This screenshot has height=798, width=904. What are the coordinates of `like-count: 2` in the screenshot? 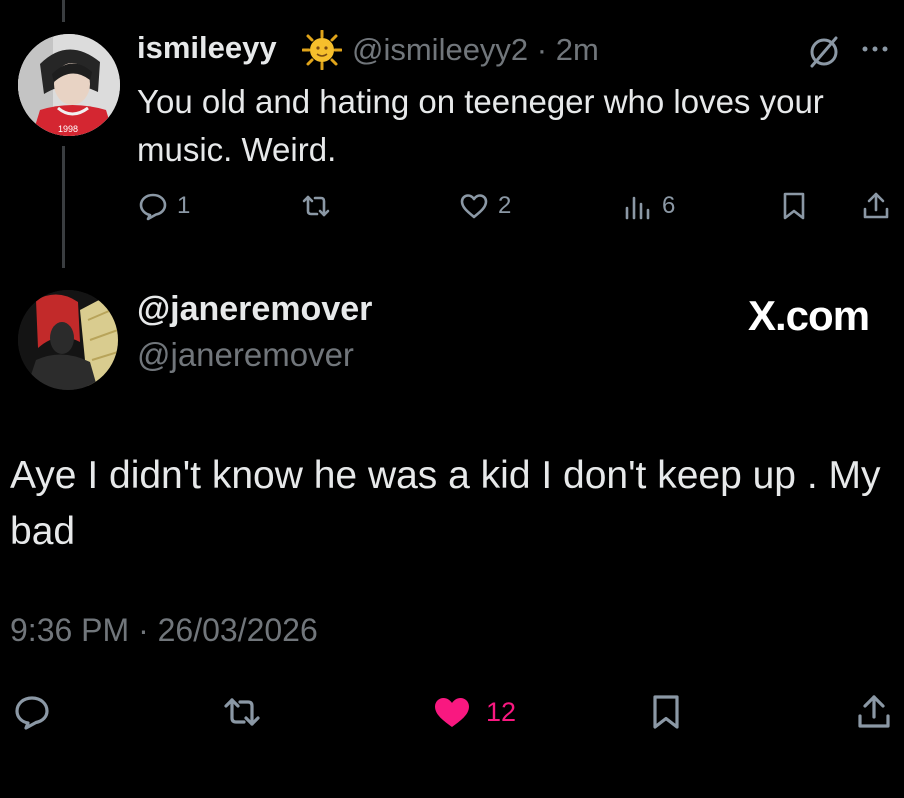 It's located at (505, 205).